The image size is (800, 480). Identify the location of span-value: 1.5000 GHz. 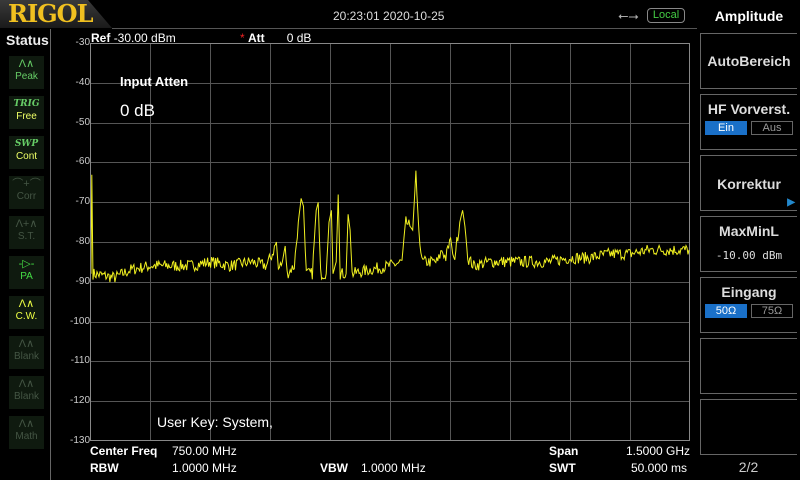
(658, 451).